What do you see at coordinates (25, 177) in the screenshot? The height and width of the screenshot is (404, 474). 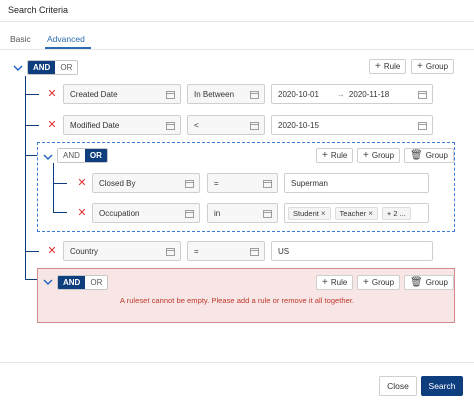 I see `root-tree-line` at bounding box center [25, 177].